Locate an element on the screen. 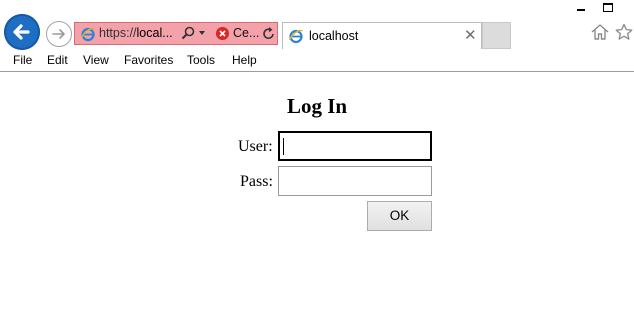  user-input is located at coordinates (355, 146).